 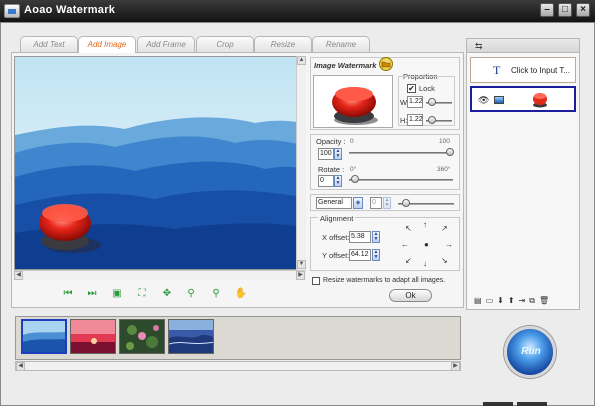 I want to click on lotus-thumbnail-image, so click(x=142, y=336).